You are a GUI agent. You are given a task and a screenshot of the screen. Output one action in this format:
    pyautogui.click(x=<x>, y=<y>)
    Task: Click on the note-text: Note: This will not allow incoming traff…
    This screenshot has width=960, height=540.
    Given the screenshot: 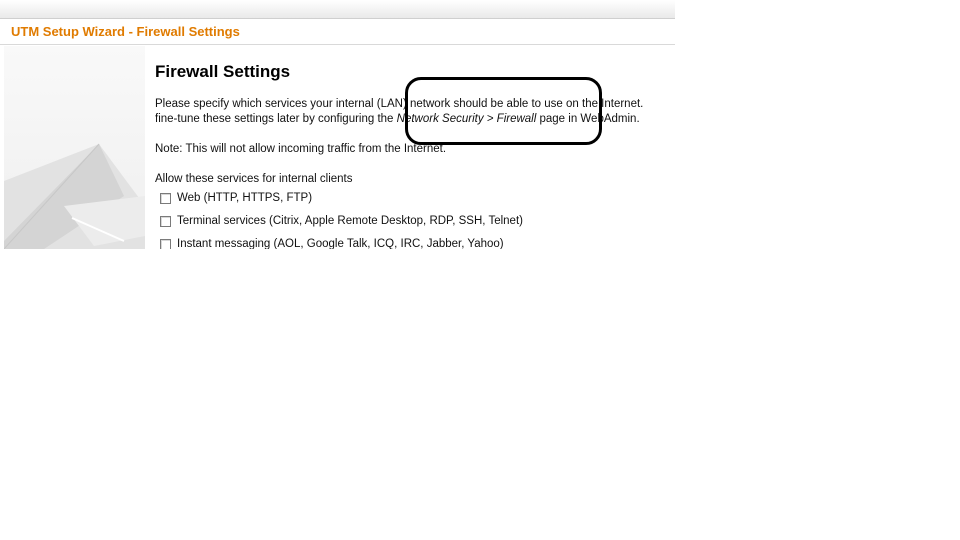 What is the action you would take?
    pyautogui.click(x=301, y=149)
    